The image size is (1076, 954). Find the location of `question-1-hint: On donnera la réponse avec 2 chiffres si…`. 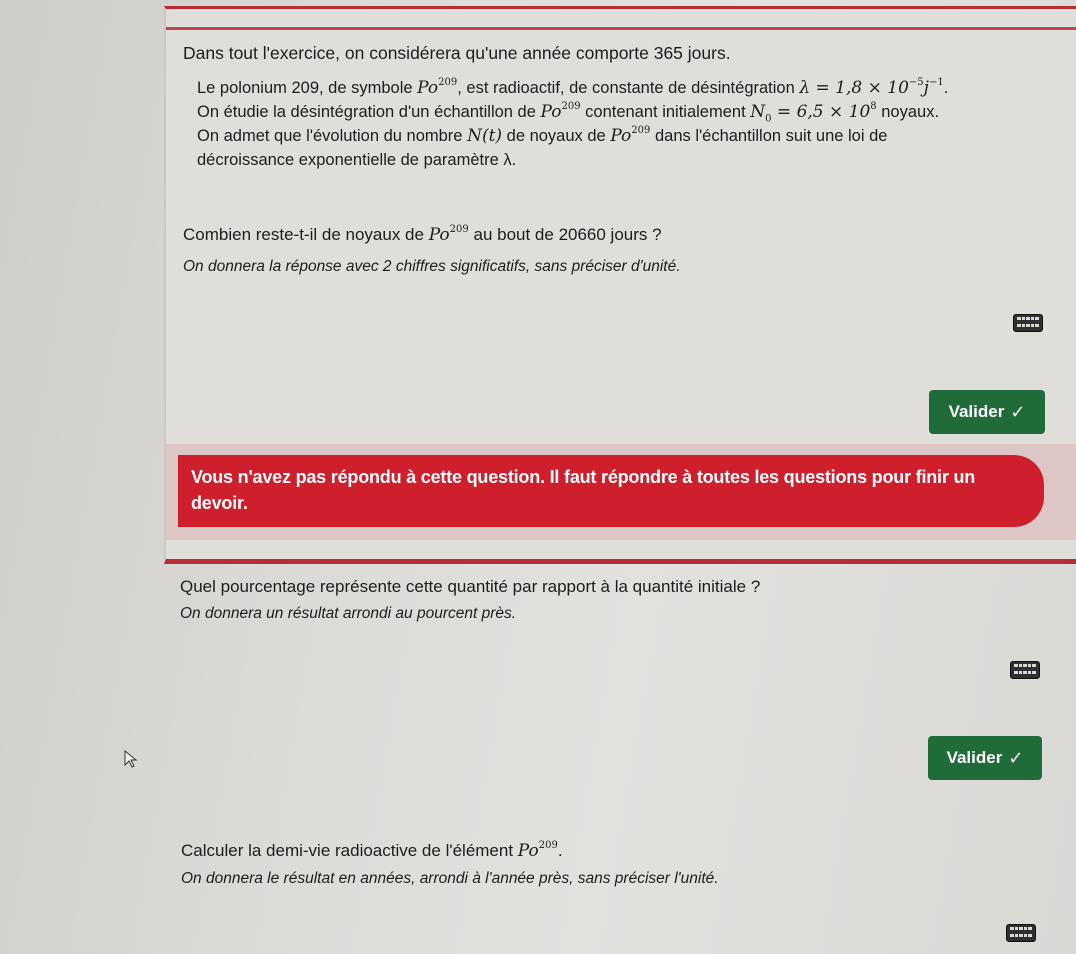

question-1-hint: On donnera la réponse avec 2 chiffres si… is located at coordinates (432, 266).